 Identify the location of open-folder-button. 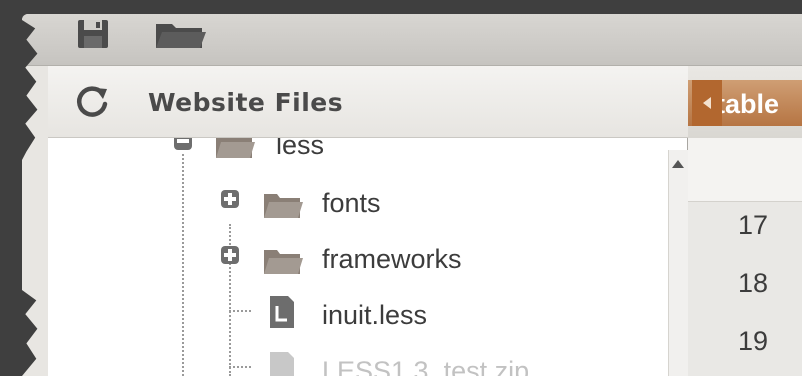
(179, 35).